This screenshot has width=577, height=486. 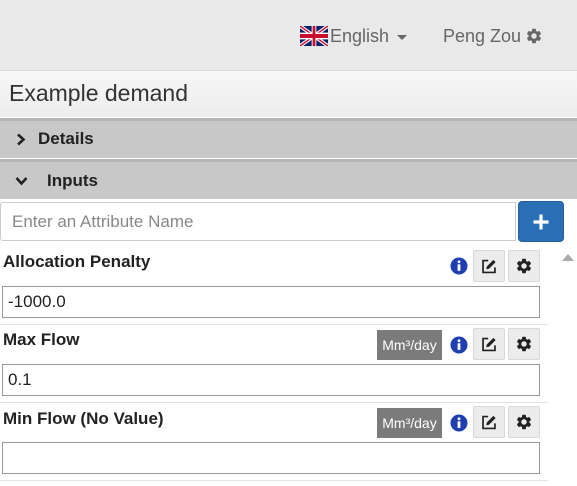 I want to click on attribute-label: Min Flow (No Value), so click(x=83, y=418).